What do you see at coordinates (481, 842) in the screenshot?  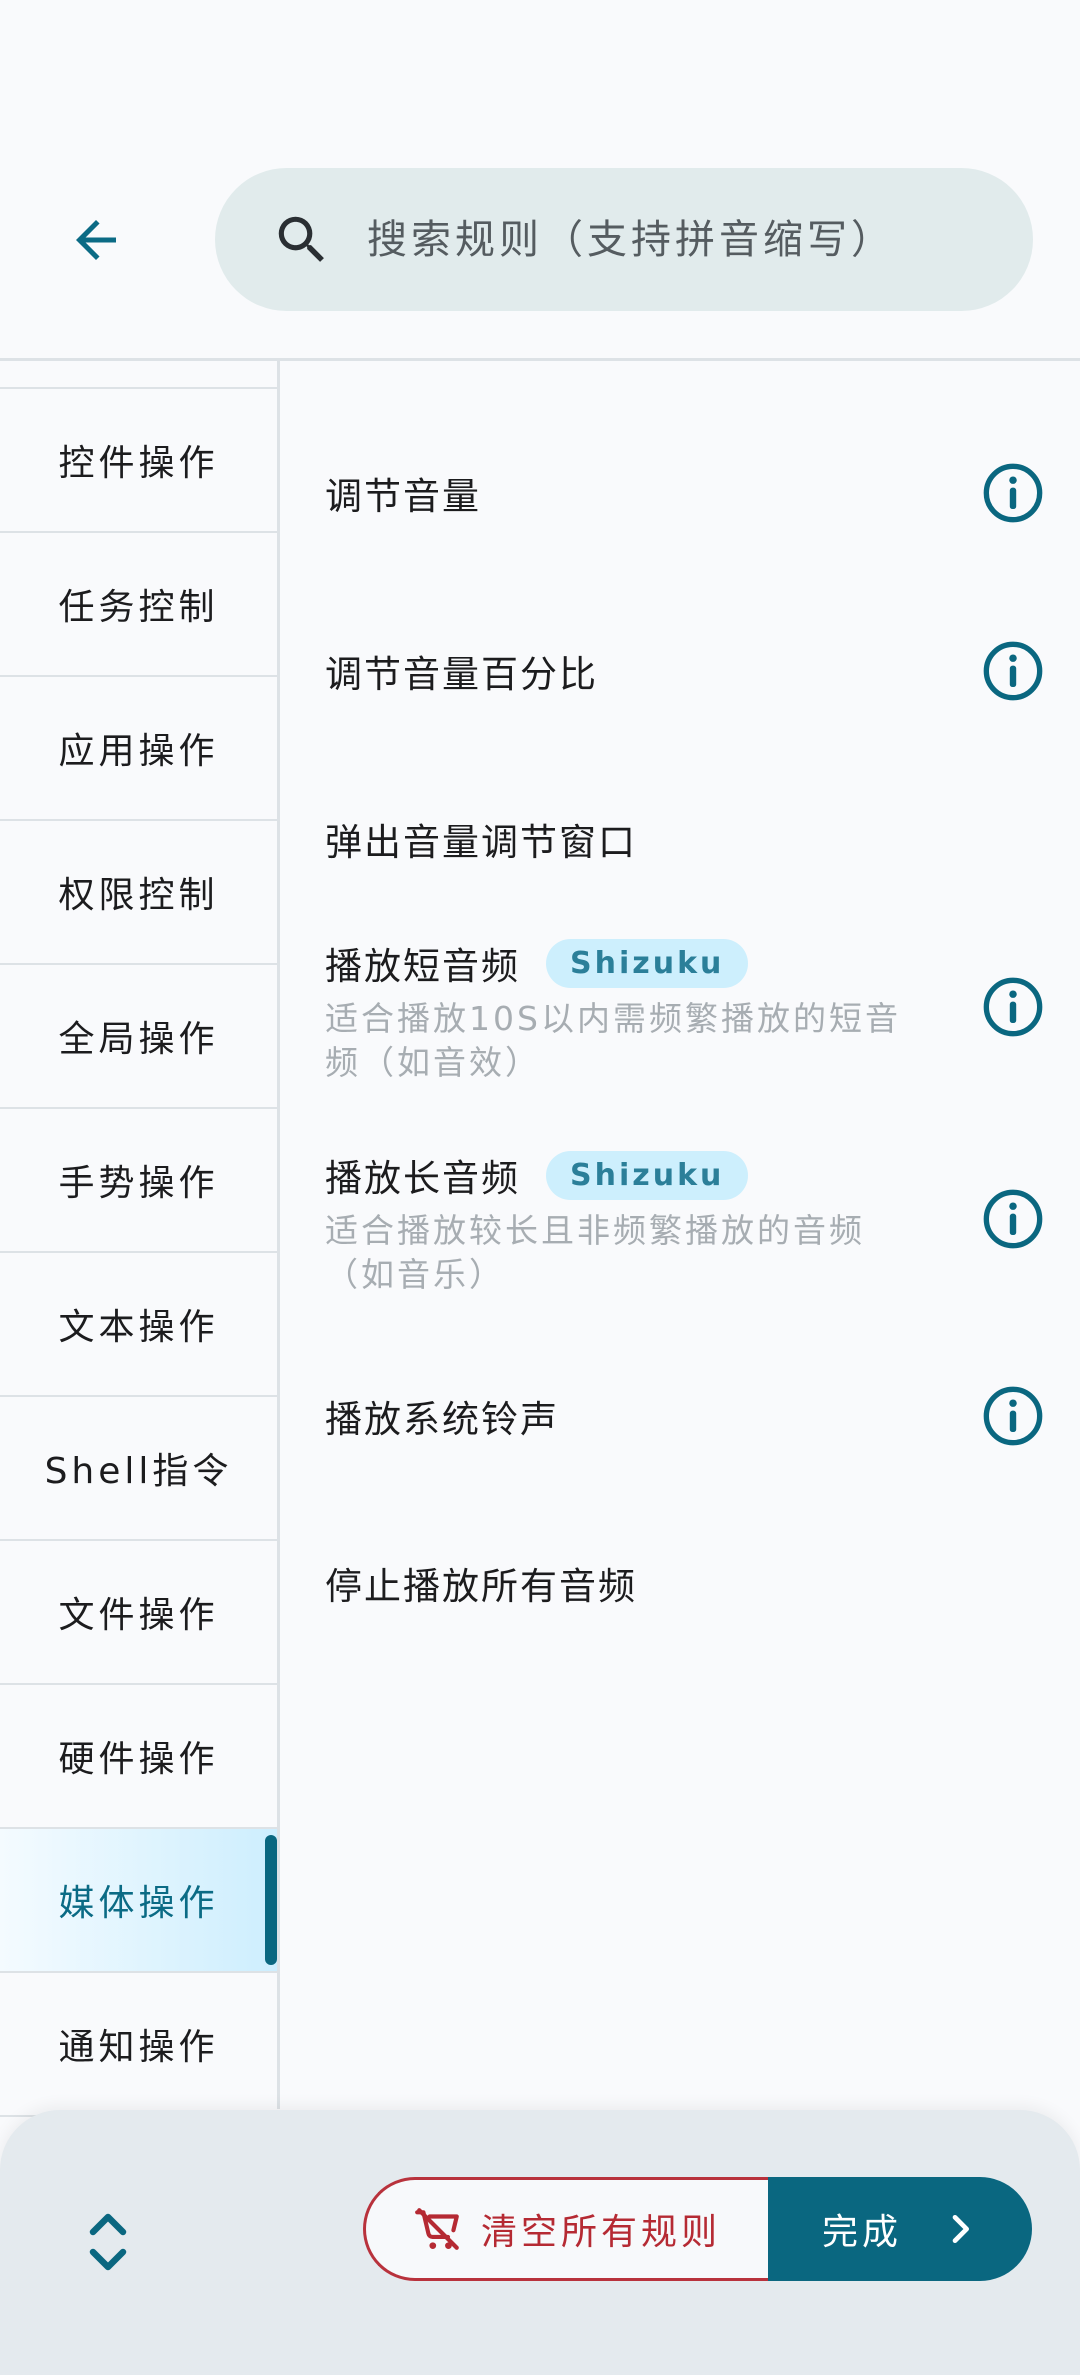 I see `rule-title: 弹出音量调节窗口` at bounding box center [481, 842].